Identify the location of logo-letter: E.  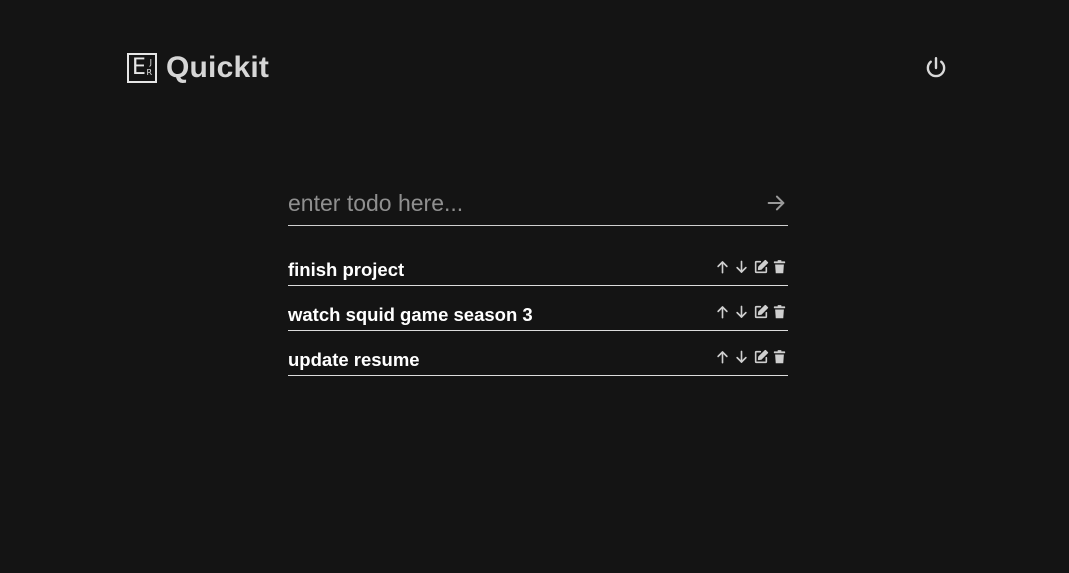
(139, 67).